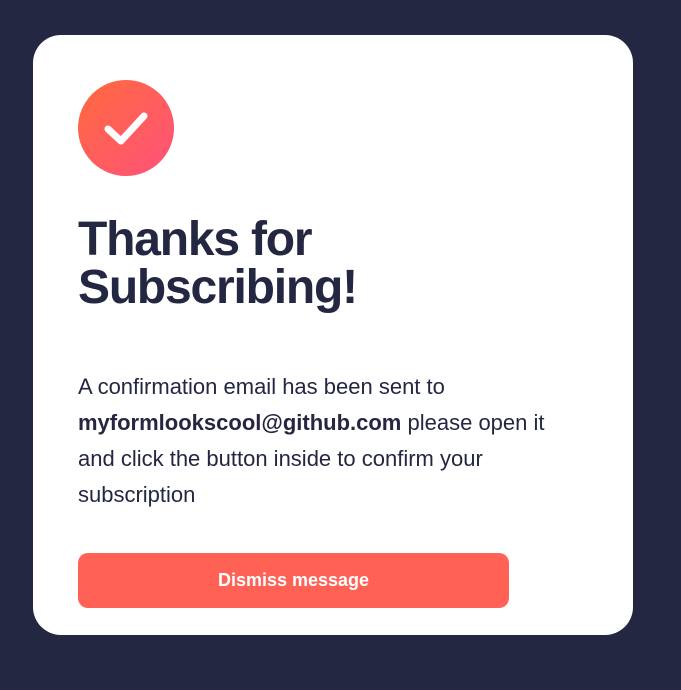 The height and width of the screenshot is (690, 681). What do you see at coordinates (218, 263) in the screenshot?
I see `page-title: Thanks for Subscribing!` at bounding box center [218, 263].